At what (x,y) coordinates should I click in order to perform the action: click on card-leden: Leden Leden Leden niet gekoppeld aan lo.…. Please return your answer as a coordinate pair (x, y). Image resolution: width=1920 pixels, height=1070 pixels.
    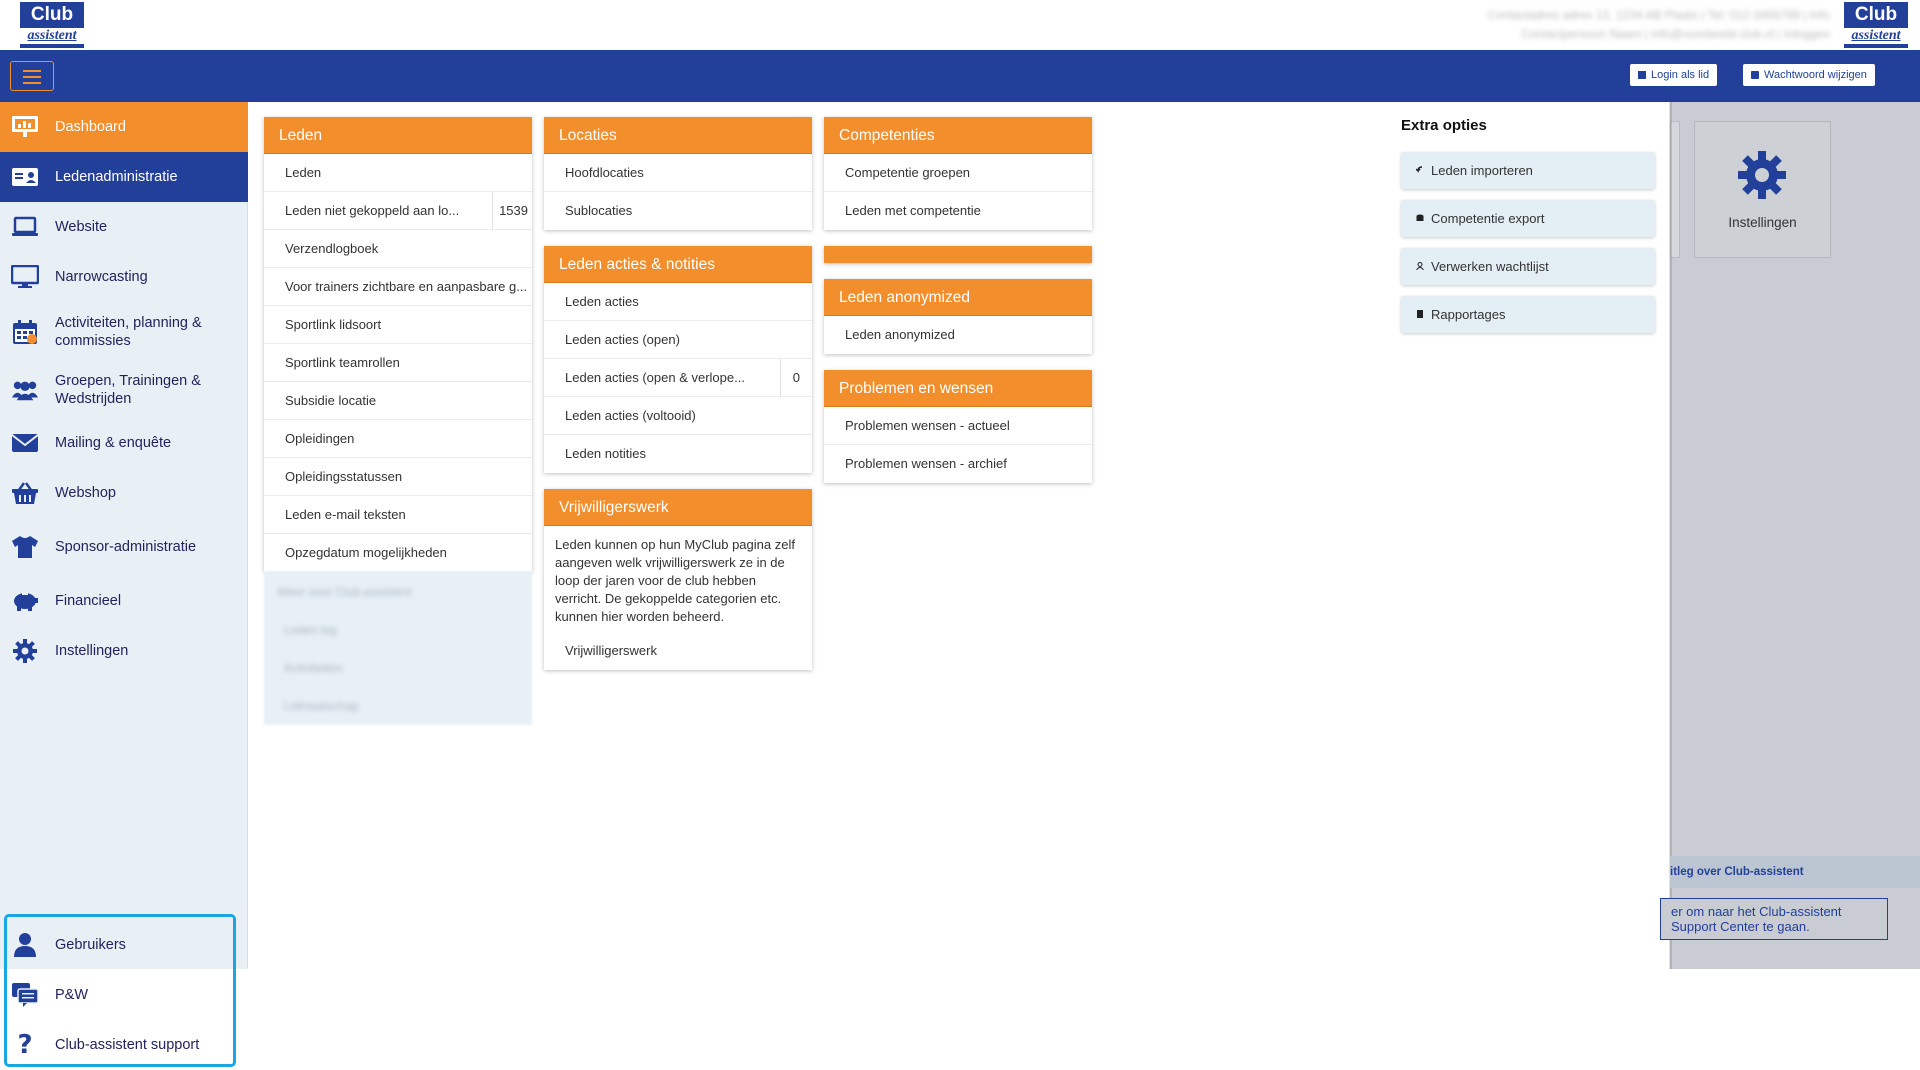
    Looking at the image, I should click on (398, 344).